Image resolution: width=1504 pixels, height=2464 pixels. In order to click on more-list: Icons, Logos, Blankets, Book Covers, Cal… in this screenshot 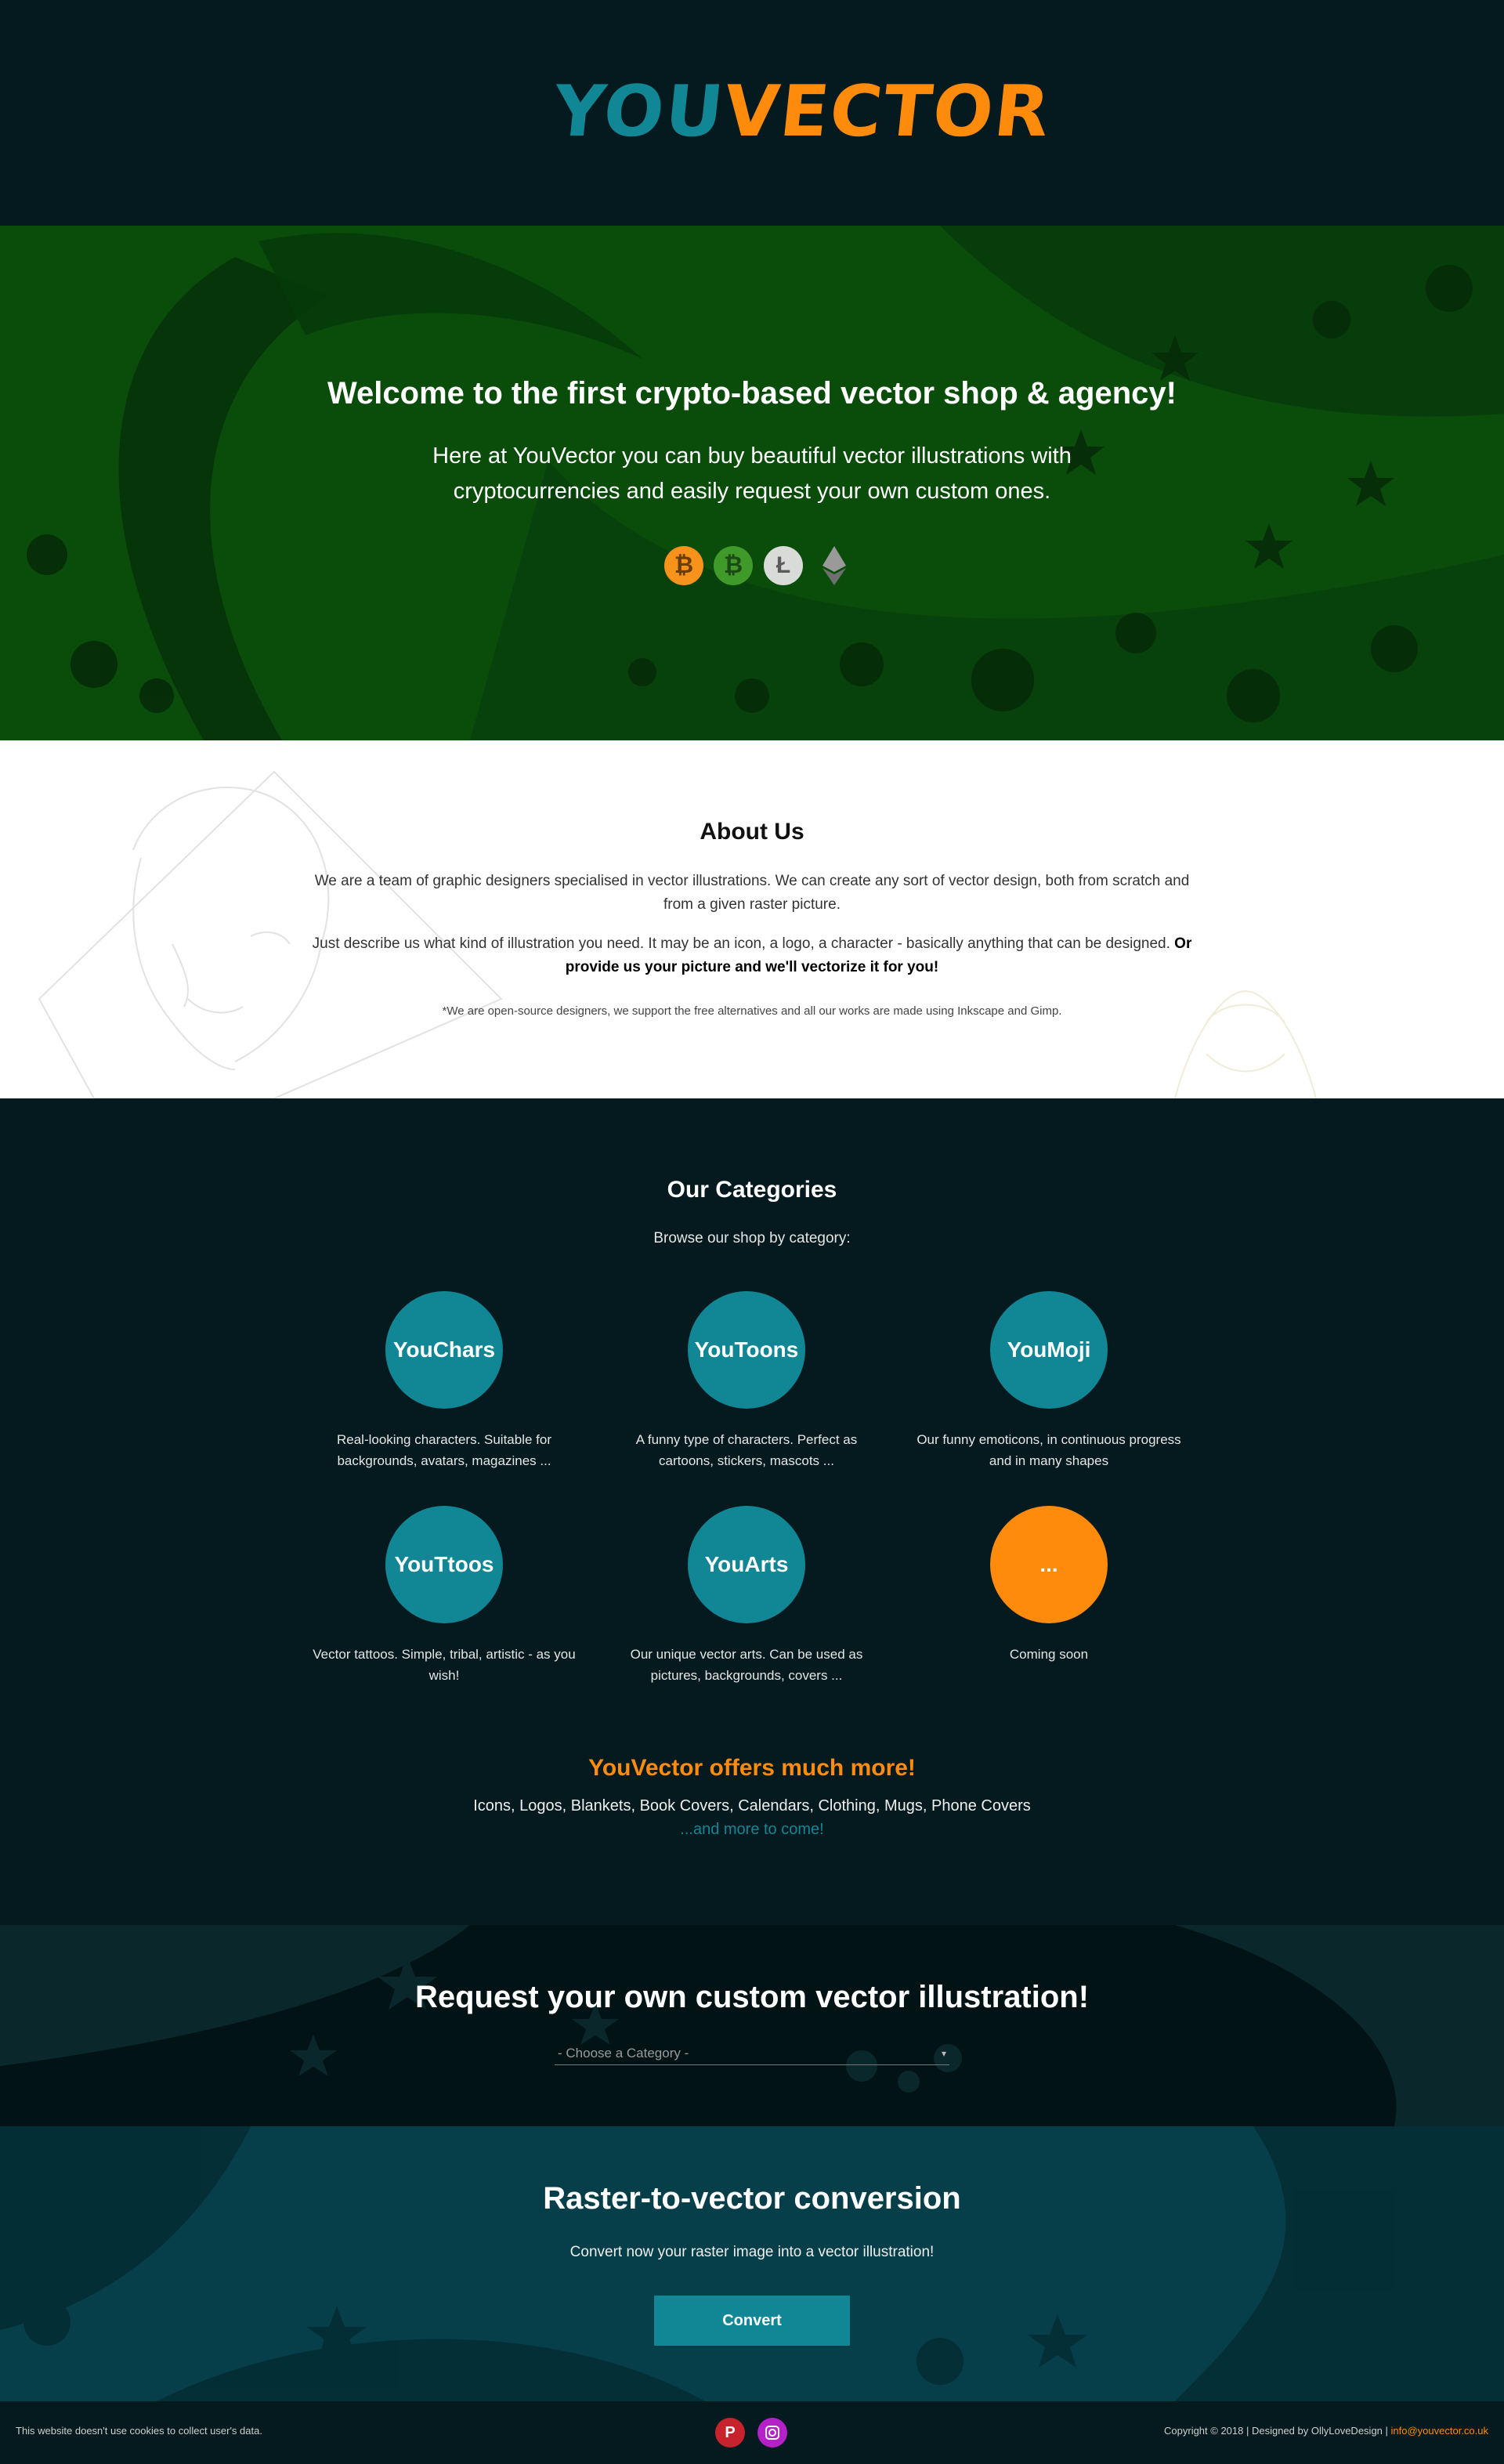, I will do `click(752, 1806)`.